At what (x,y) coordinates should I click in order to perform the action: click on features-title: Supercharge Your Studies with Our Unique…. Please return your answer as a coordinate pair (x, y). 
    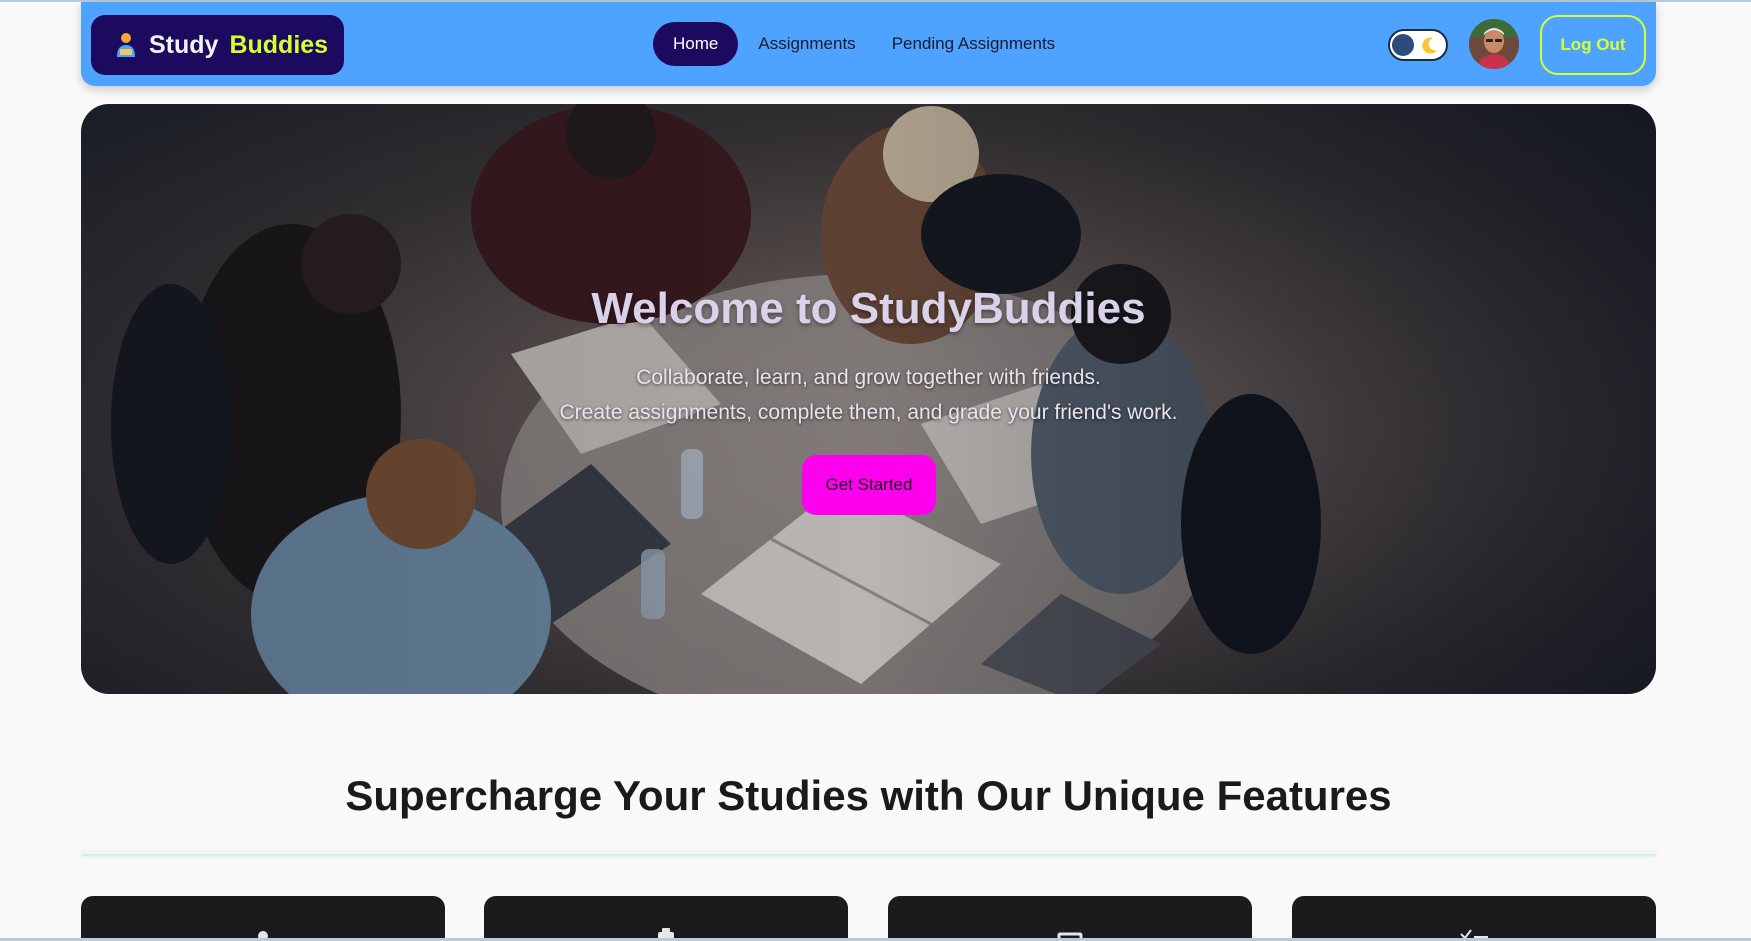
    Looking at the image, I should click on (868, 795).